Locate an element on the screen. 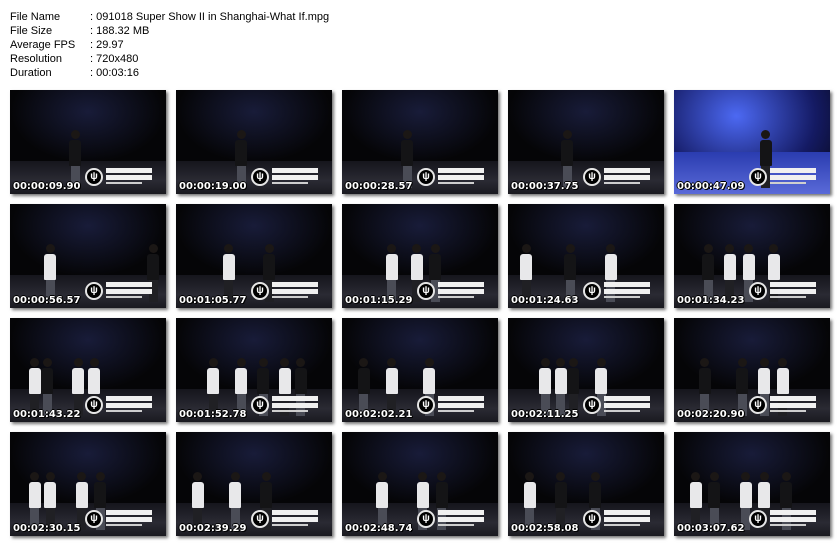 The height and width of the screenshot is (546, 840). video-thumbnail: ψ 00:03:07.62 is located at coordinates (752, 484).